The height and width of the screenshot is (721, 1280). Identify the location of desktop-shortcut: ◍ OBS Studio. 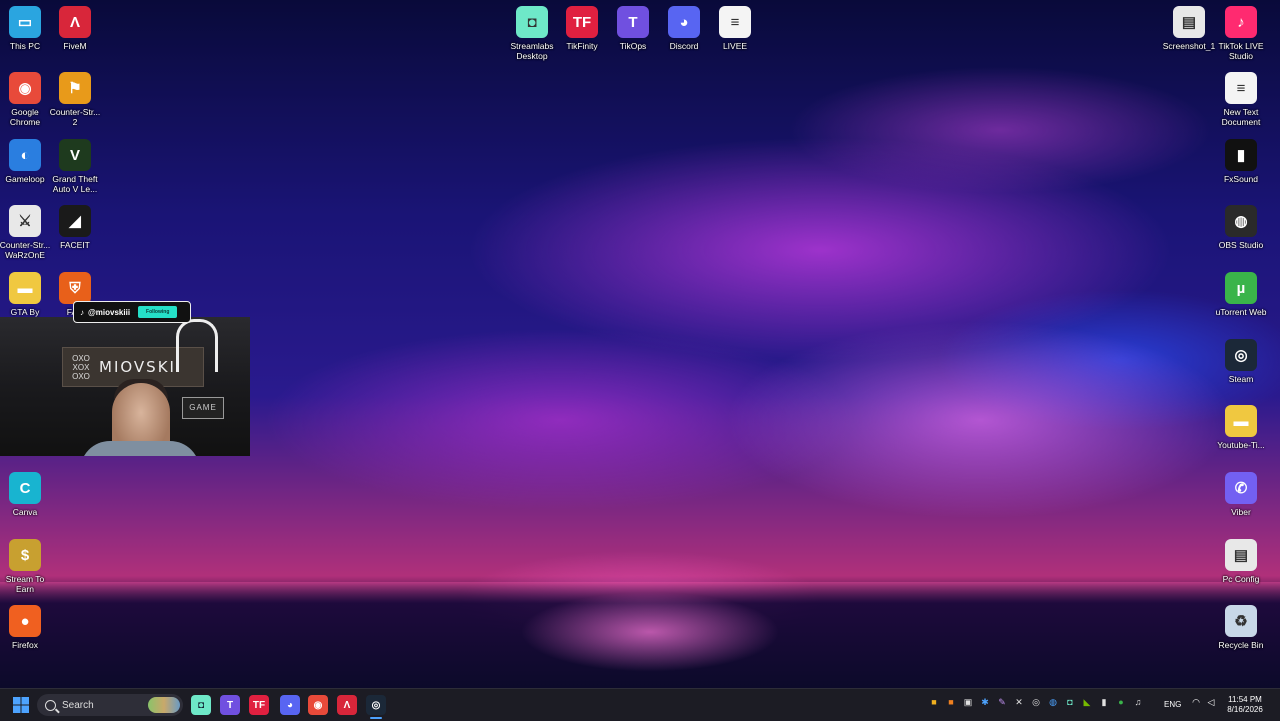
(1241, 227).